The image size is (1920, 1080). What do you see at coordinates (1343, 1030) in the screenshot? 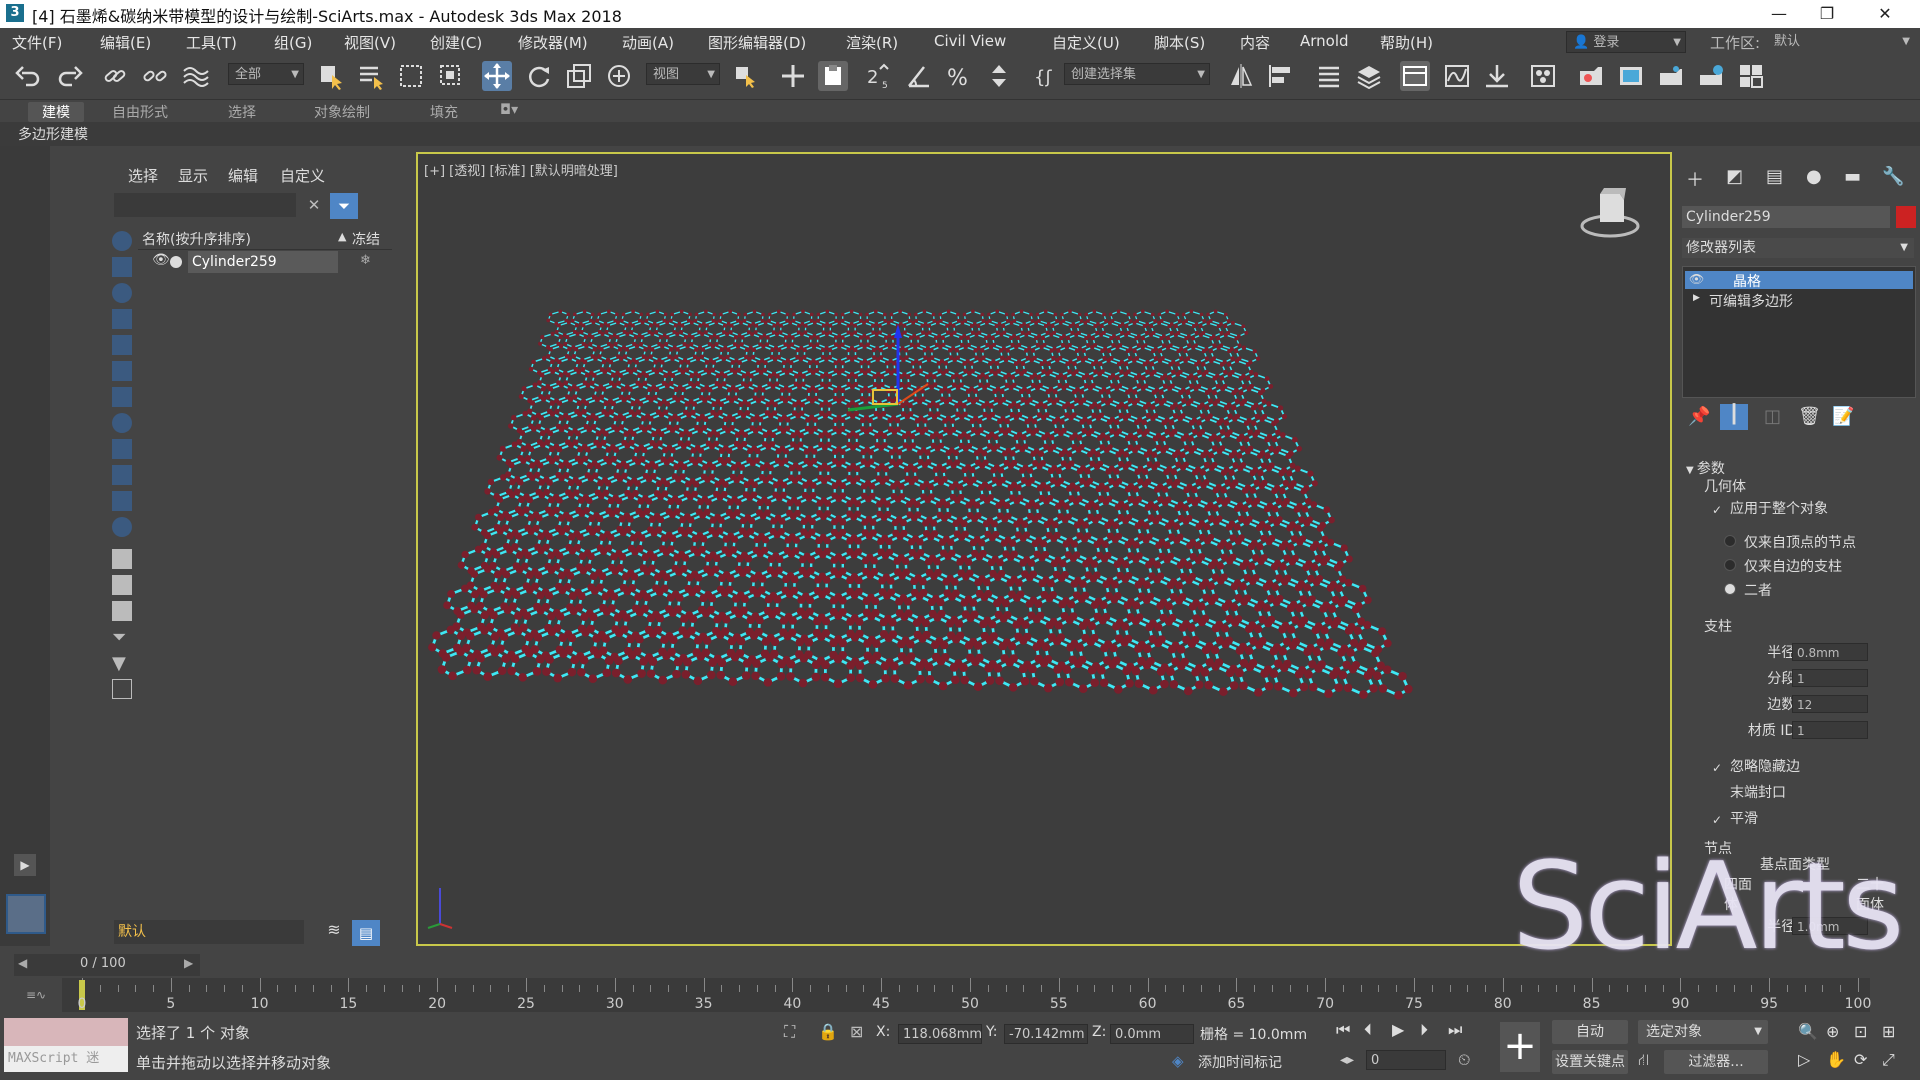
I see `go-to-start-icon: ⏮` at bounding box center [1343, 1030].